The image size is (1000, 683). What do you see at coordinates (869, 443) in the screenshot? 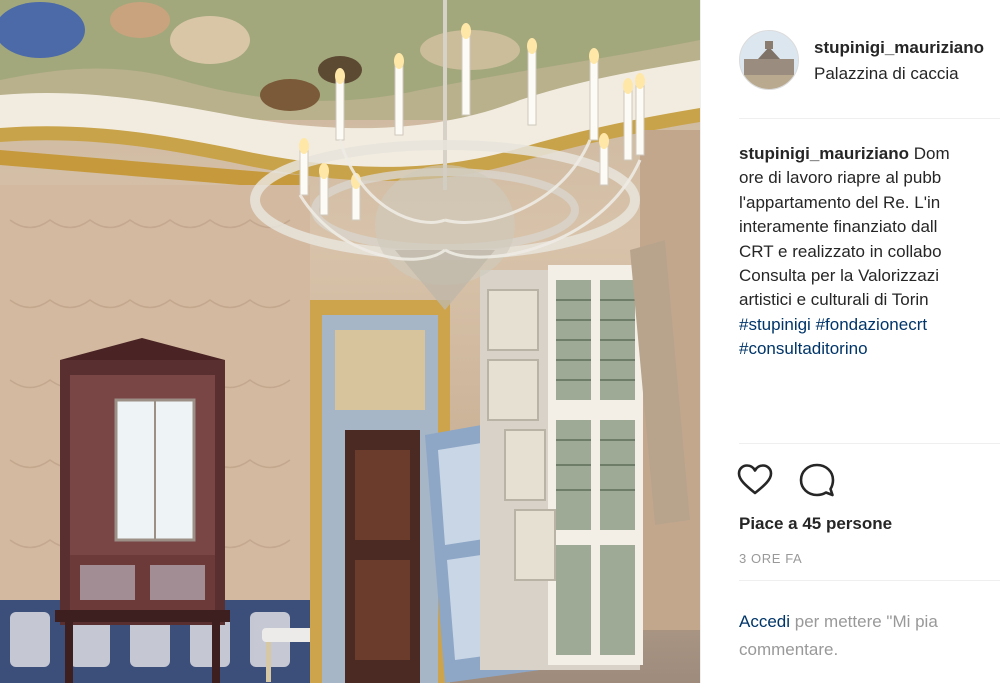
I see `actions-divider` at bounding box center [869, 443].